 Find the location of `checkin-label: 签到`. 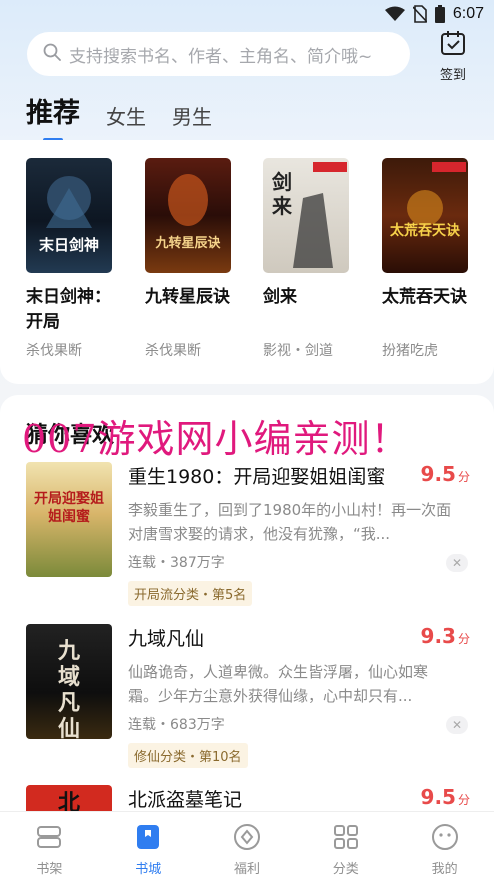

checkin-label: 签到 is located at coordinates (452, 75).